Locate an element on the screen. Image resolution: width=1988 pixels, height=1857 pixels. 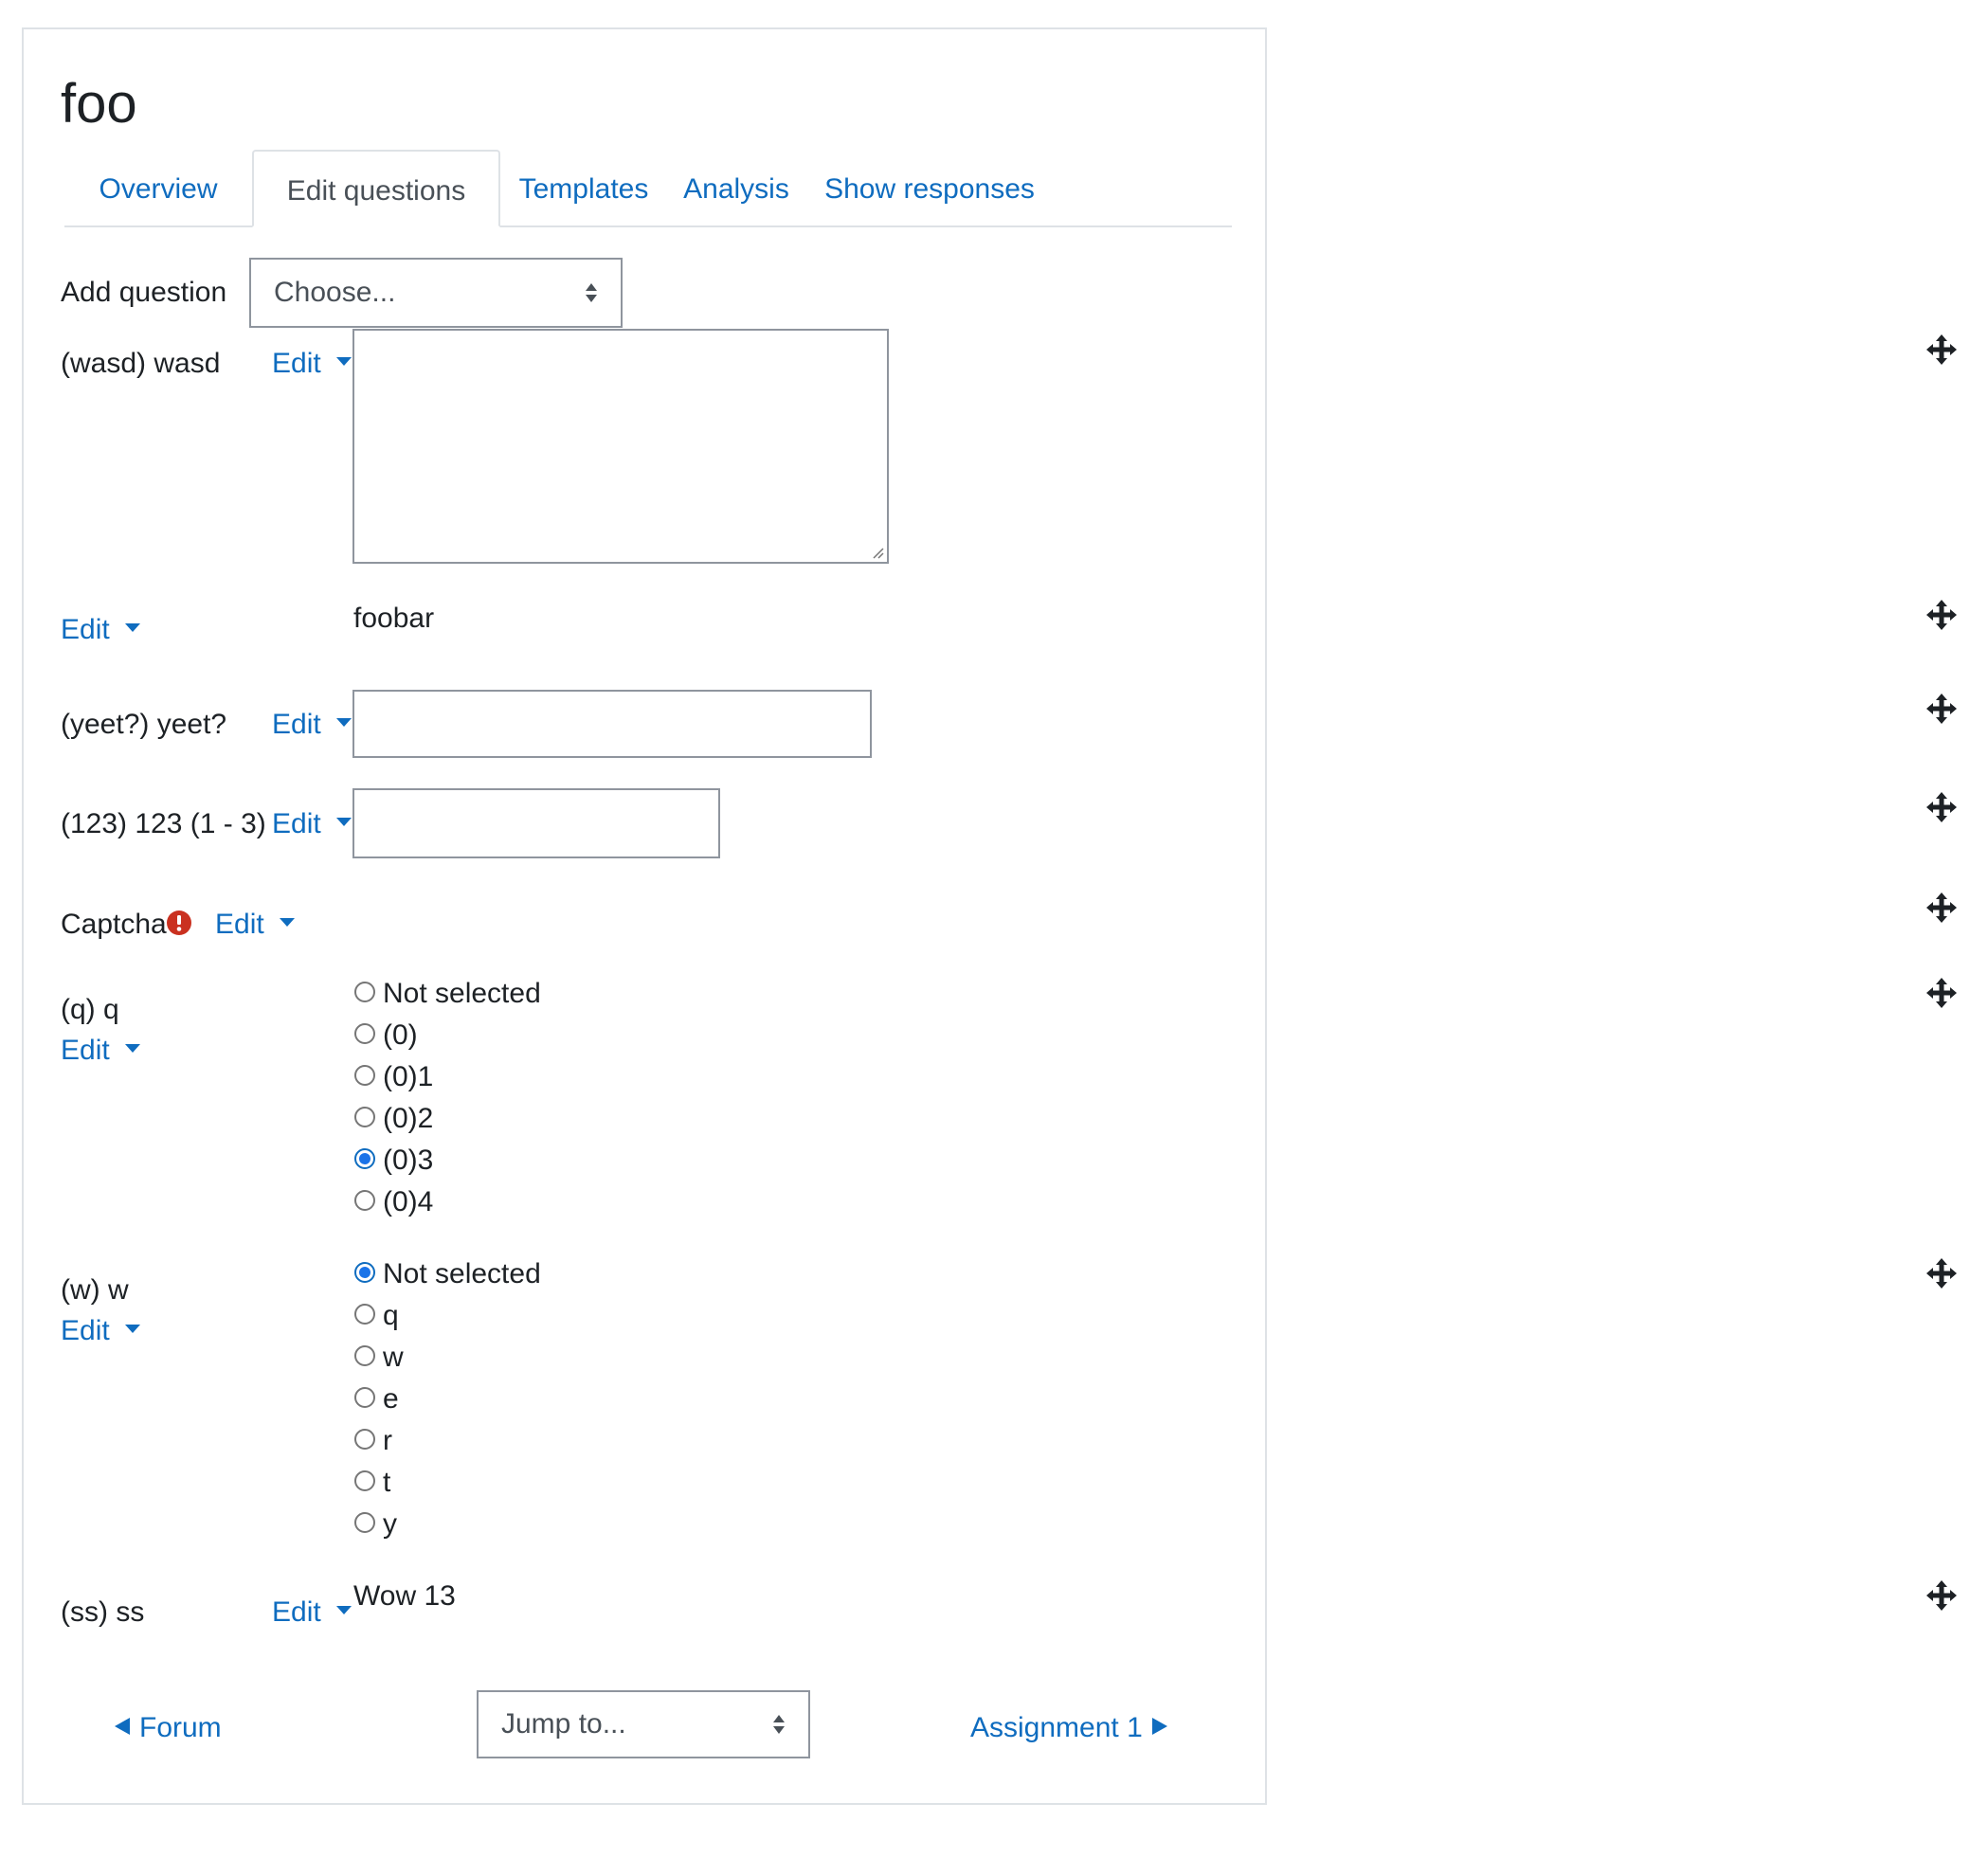
question-q-edit-menu: Edit is located at coordinates (100, 1051).